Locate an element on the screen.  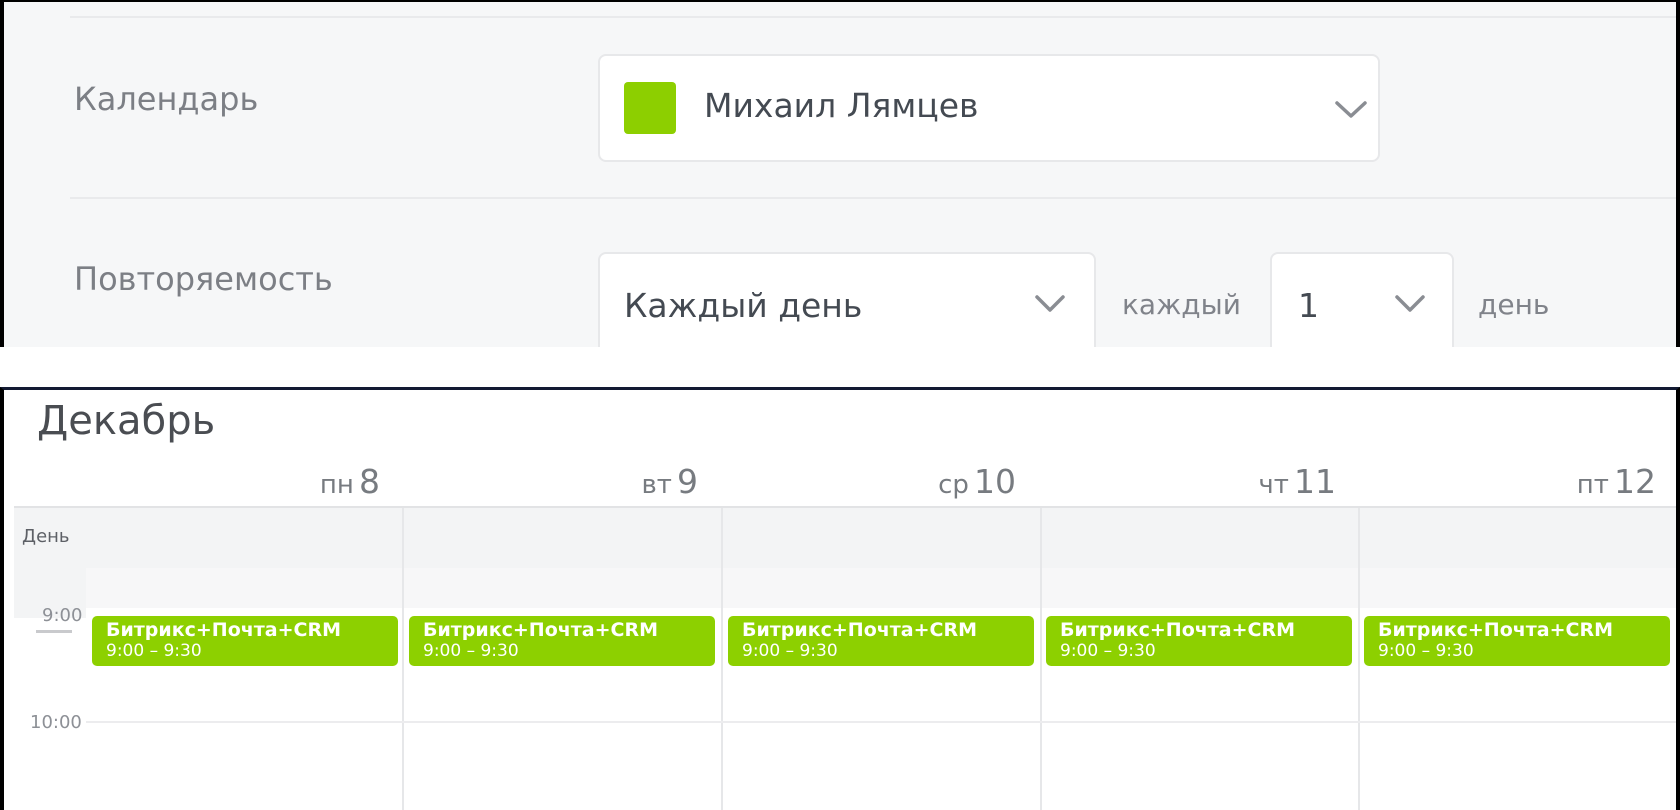
day-header-thu: чт 11 is located at coordinates (1186, 481).